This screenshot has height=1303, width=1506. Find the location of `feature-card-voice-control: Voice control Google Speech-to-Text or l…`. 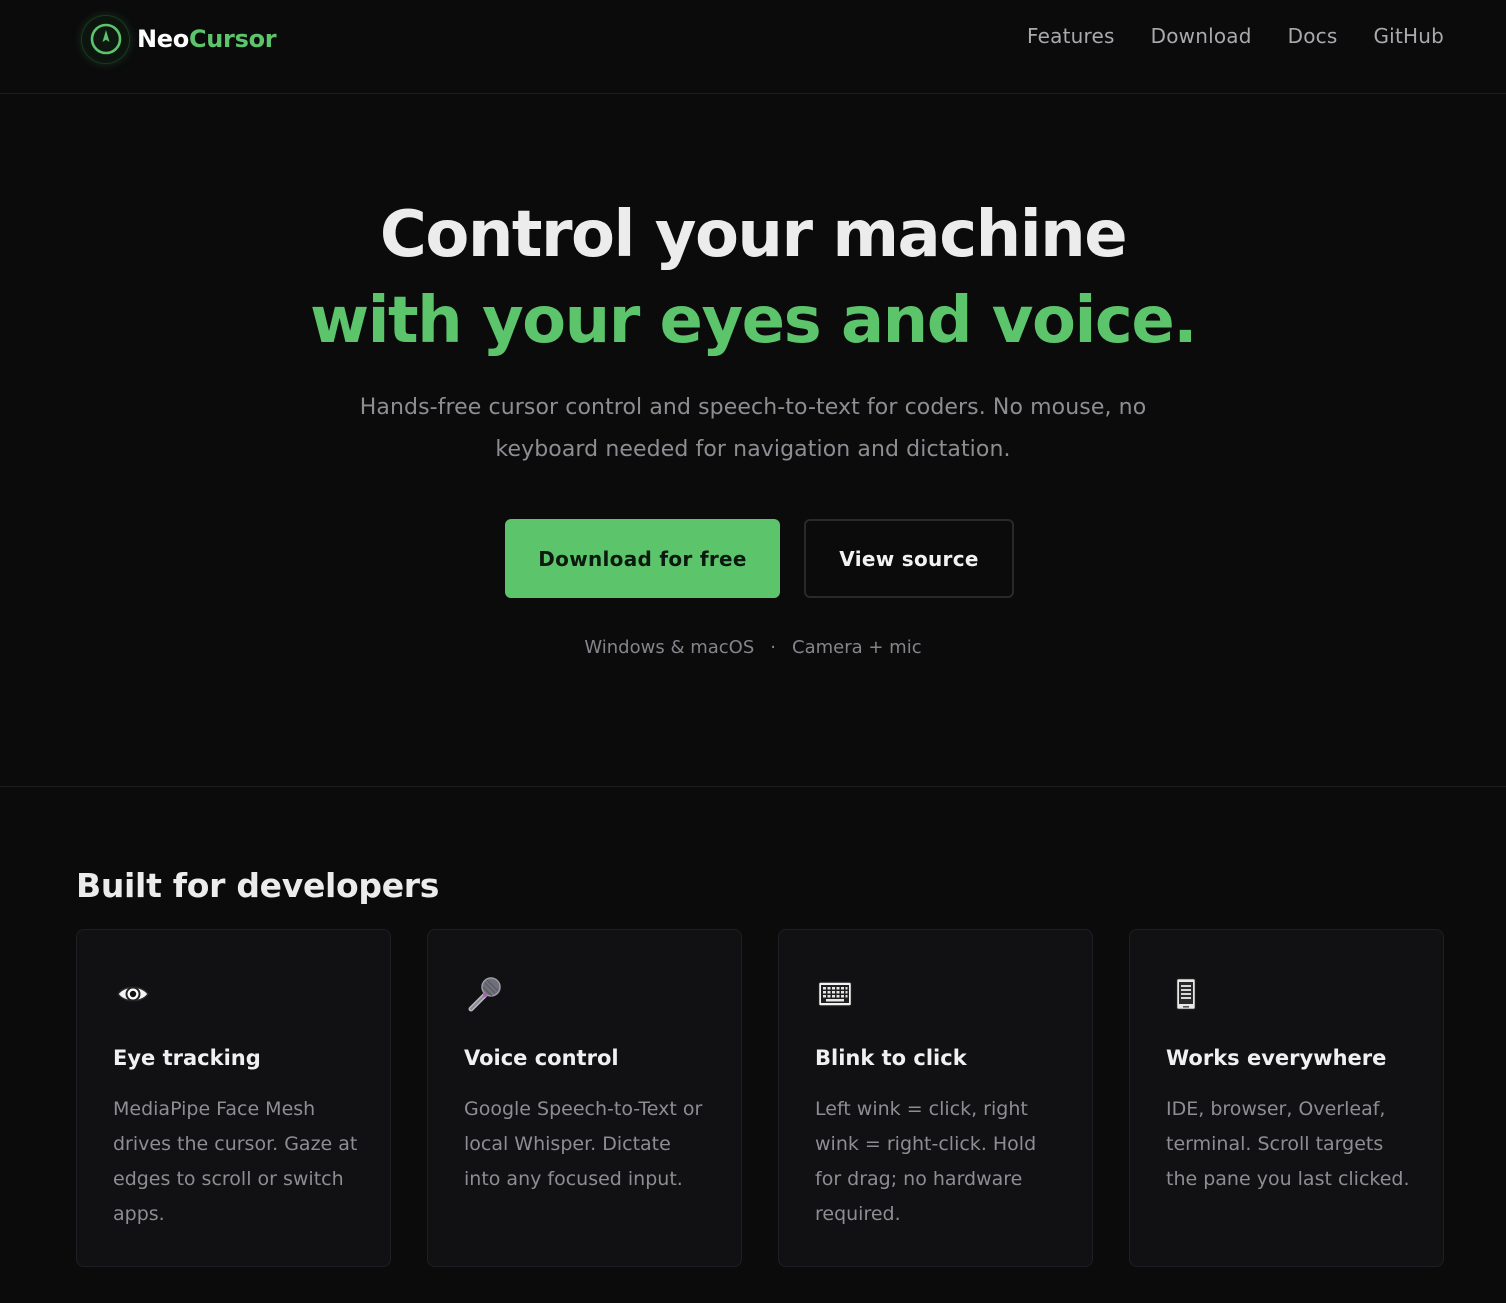

feature-card-voice-control: Voice control Google Speech-to-Text or l… is located at coordinates (584, 1098).